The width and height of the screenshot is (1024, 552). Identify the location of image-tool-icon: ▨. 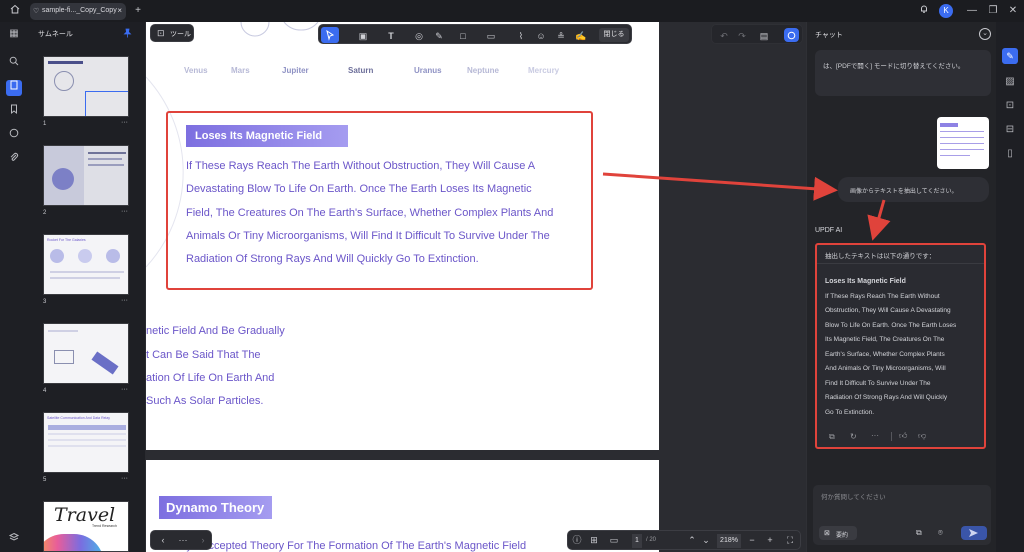
(1010, 82).